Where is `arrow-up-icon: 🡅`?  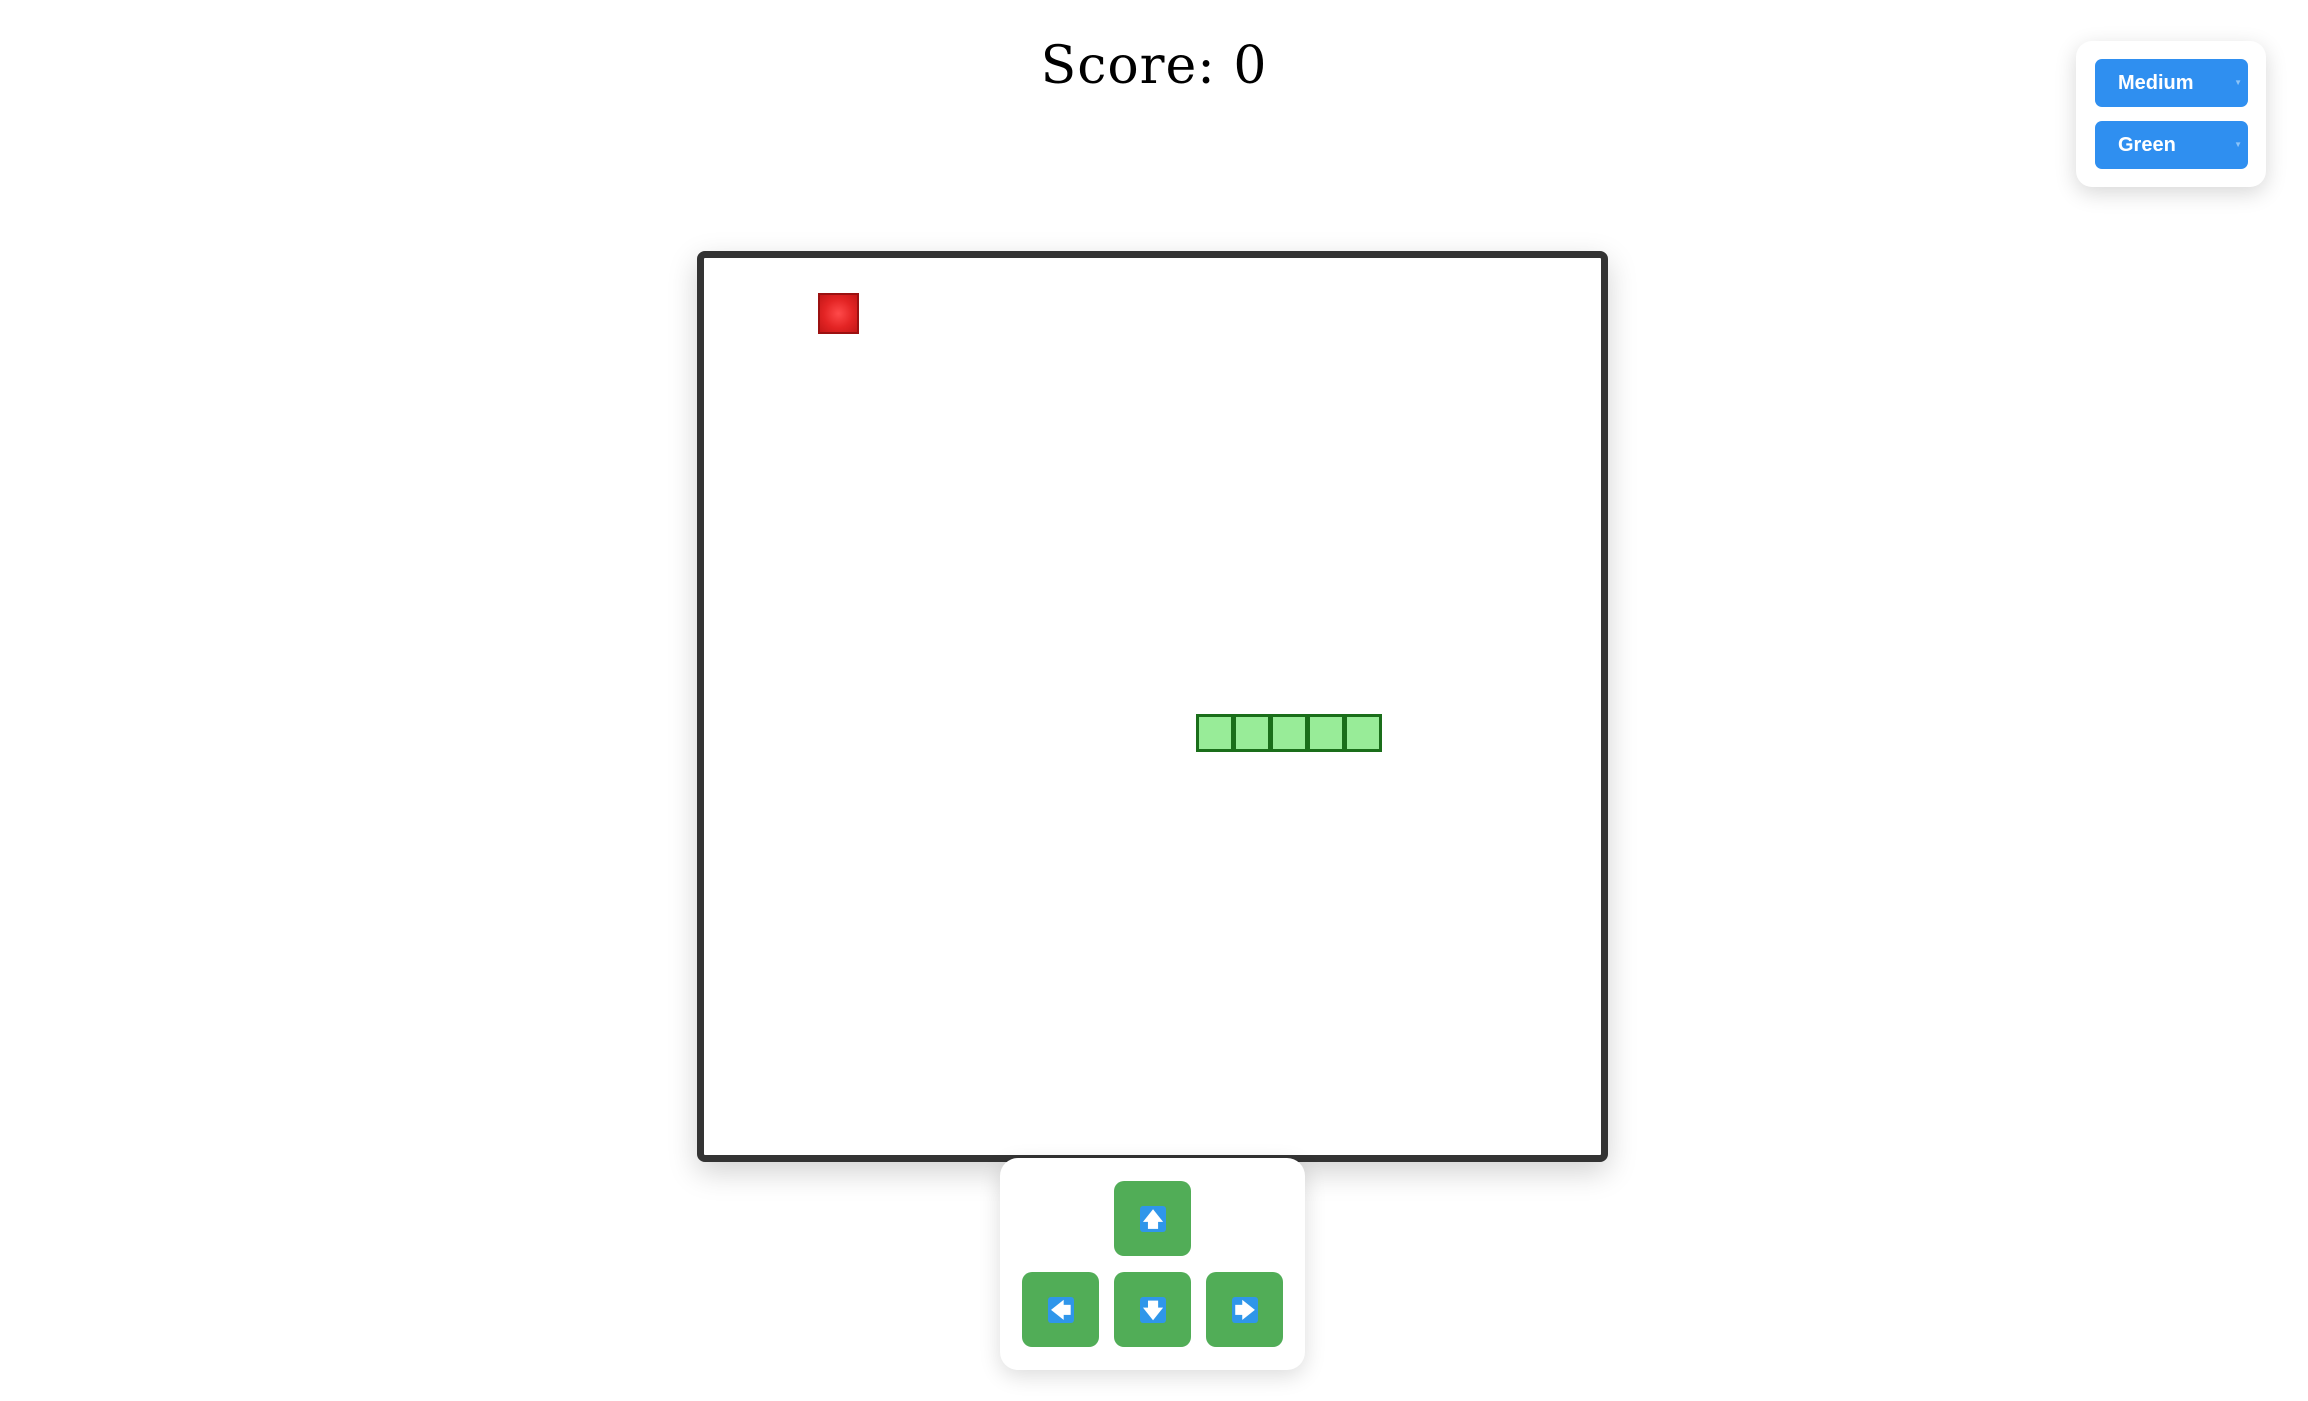 arrow-up-icon: 🡅 is located at coordinates (1153, 1219).